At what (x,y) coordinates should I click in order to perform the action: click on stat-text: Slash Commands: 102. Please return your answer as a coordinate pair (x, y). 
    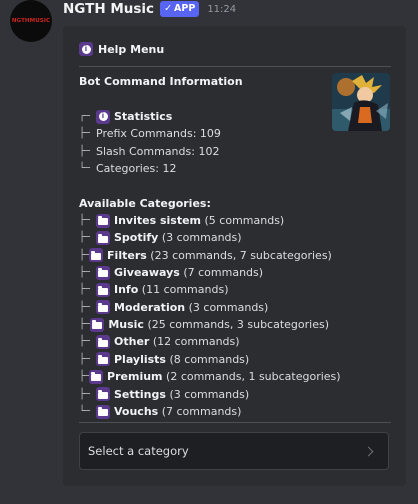
    Looking at the image, I should click on (158, 151).